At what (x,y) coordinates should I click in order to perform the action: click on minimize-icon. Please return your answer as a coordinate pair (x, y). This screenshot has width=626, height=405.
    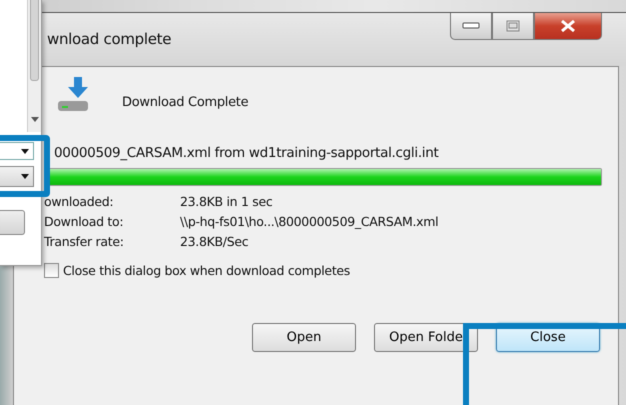
    Looking at the image, I should click on (471, 26).